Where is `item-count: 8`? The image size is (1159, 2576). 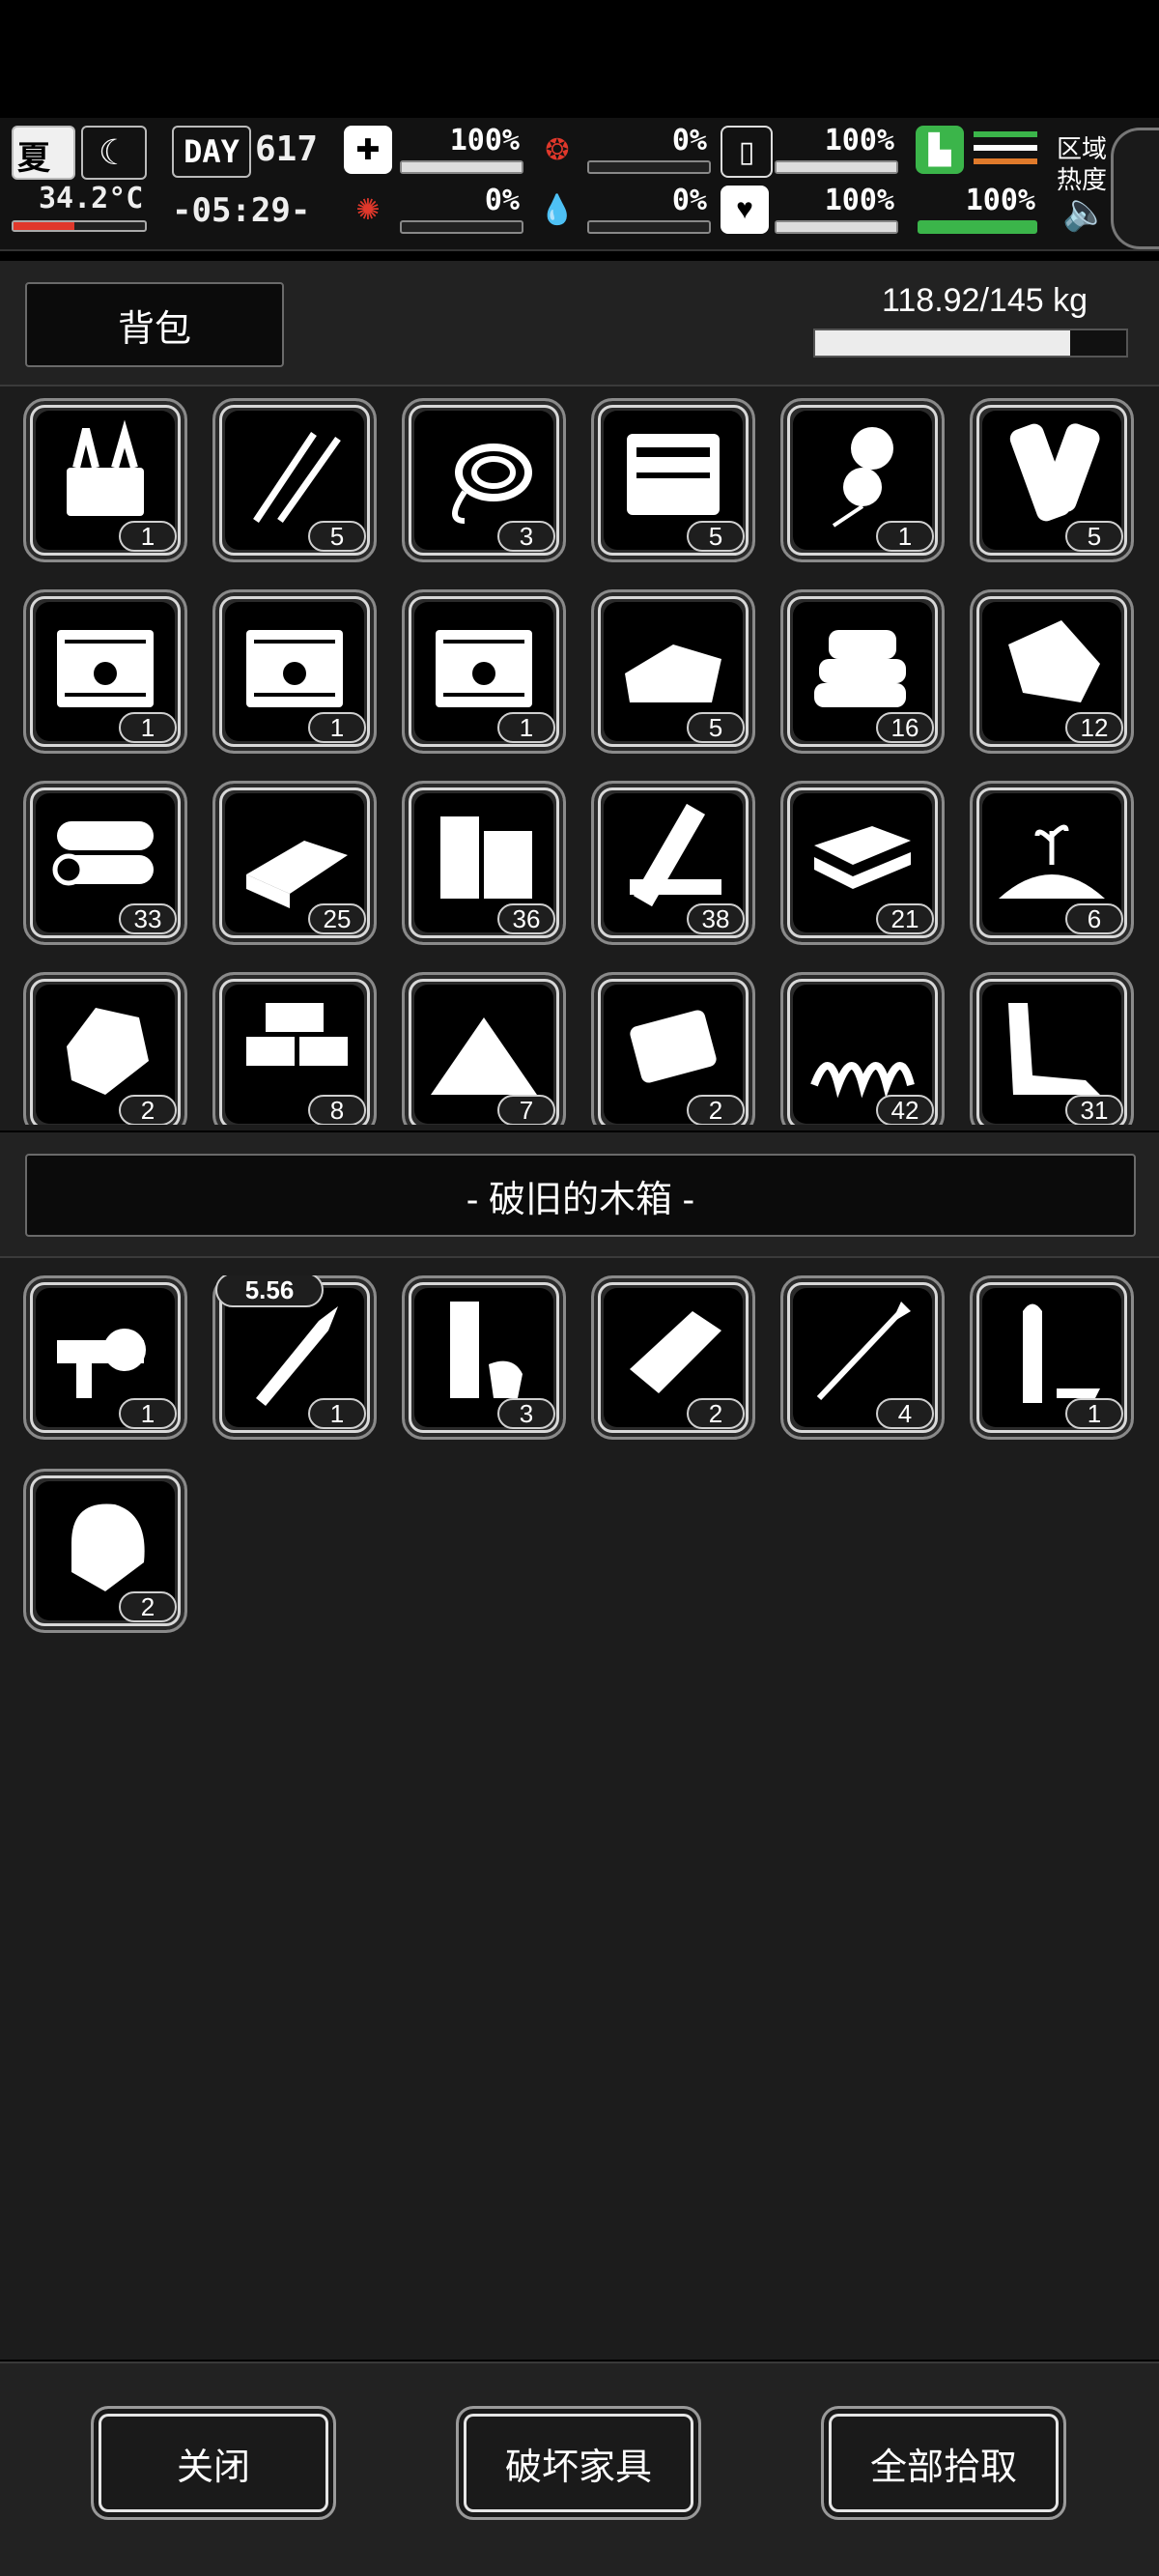 item-count: 8 is located at coordinates (337, 1110).